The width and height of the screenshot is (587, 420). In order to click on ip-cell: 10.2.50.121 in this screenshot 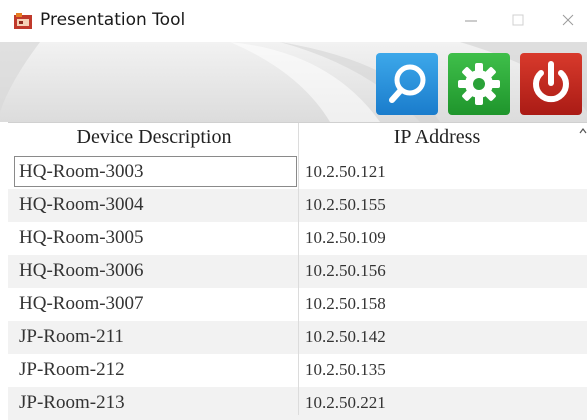, I will do `click(345, 172)`.